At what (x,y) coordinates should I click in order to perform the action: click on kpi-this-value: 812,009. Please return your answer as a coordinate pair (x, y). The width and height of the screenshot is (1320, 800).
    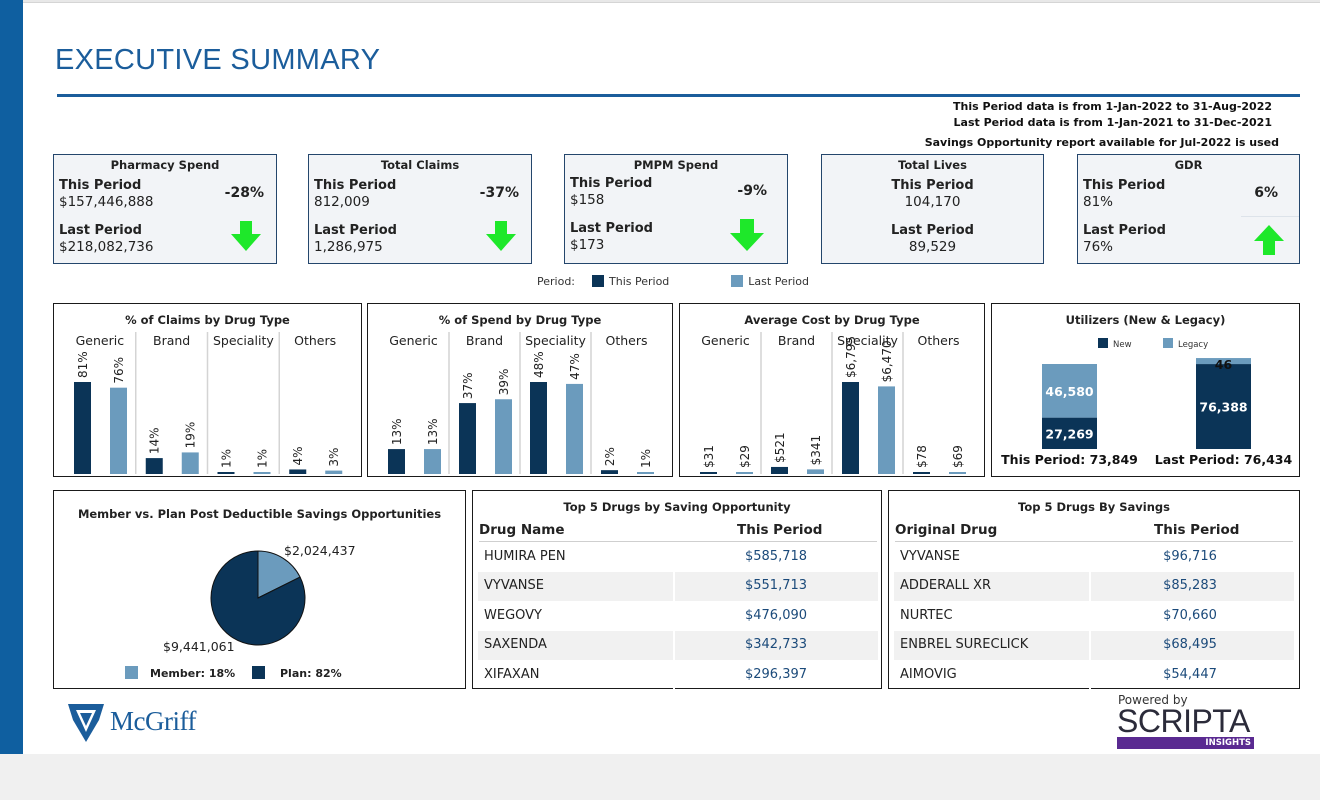
    Looking at the image, I should click on (342, 202).